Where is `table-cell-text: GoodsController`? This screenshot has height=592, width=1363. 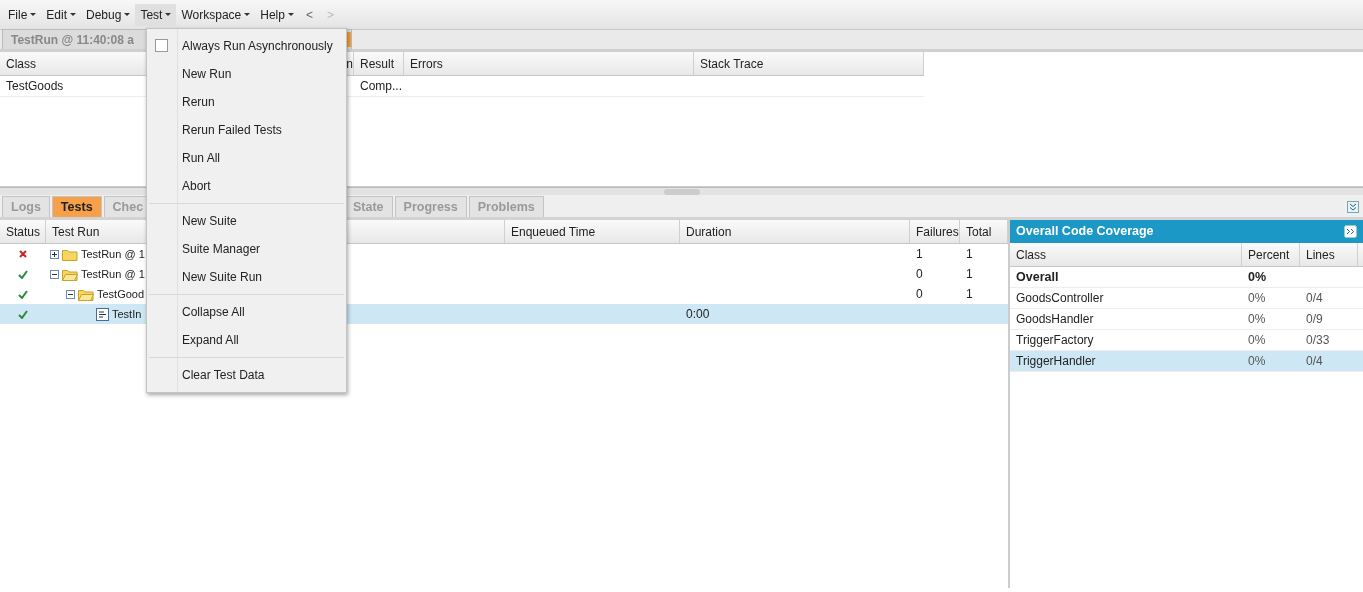
table-cell-text: GoodsController is located at coordinates (1060, 298).